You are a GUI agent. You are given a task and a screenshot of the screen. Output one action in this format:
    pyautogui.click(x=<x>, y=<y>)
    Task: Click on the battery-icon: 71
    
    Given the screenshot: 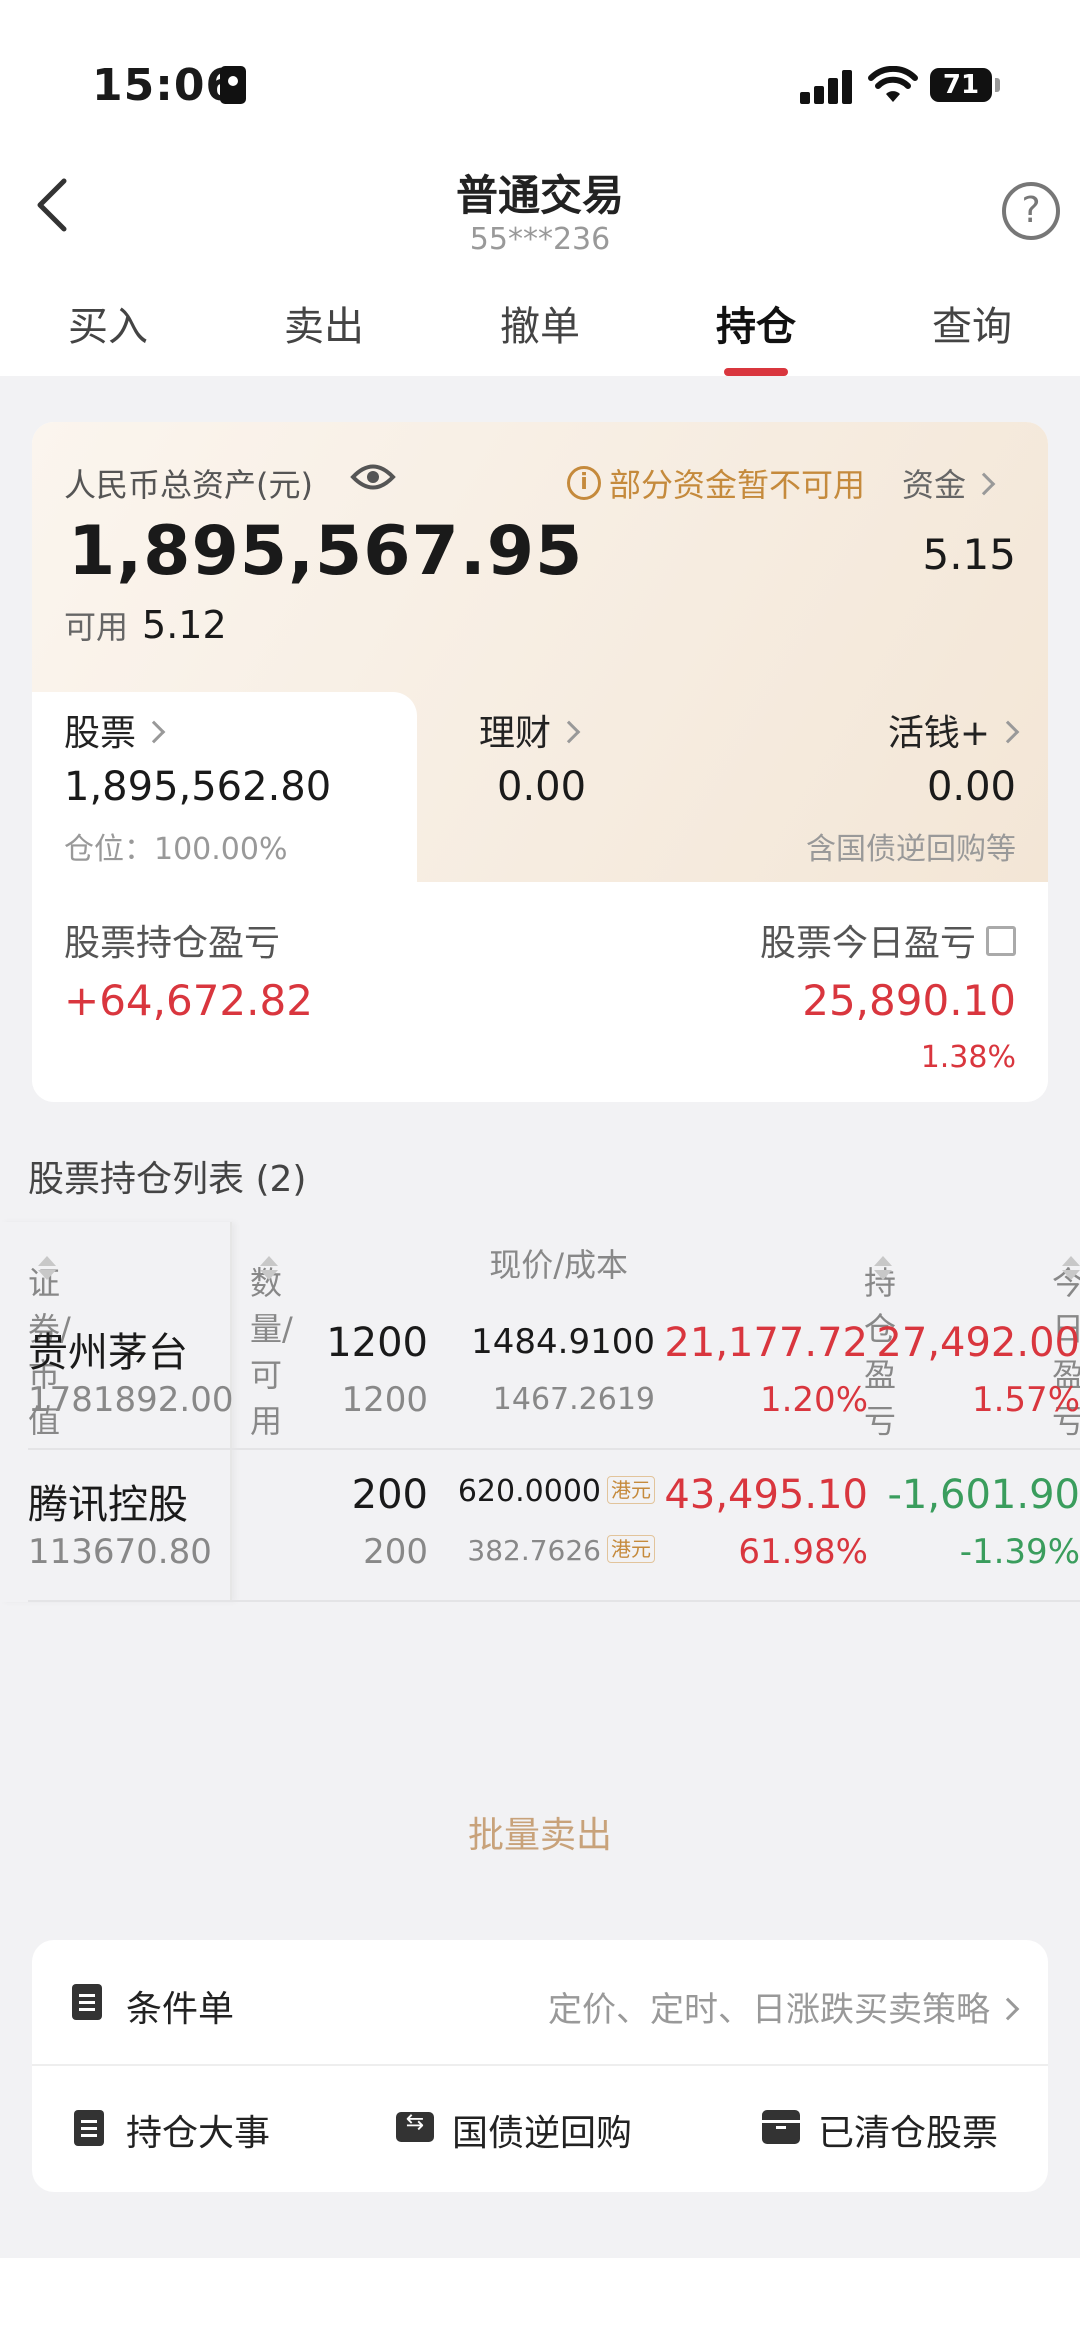 What is the action you would take?
    pyautogui.click(x=961, y=85)
    